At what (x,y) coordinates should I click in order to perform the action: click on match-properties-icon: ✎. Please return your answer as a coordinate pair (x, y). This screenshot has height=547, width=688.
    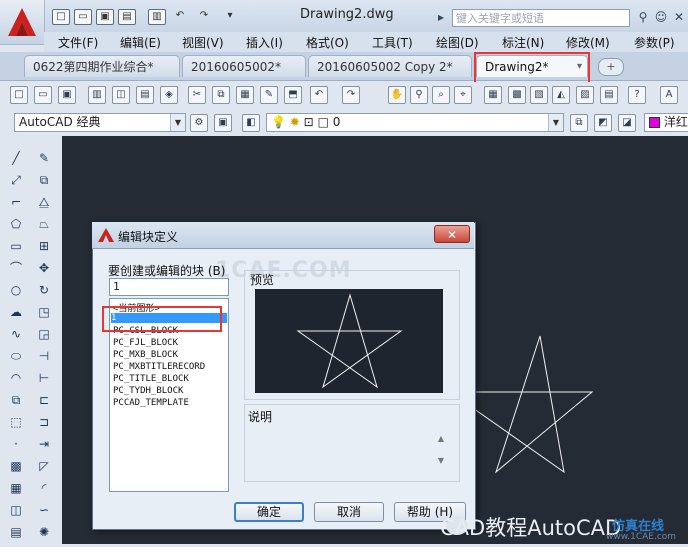
    Looking at the image, I should click on (269, 95).